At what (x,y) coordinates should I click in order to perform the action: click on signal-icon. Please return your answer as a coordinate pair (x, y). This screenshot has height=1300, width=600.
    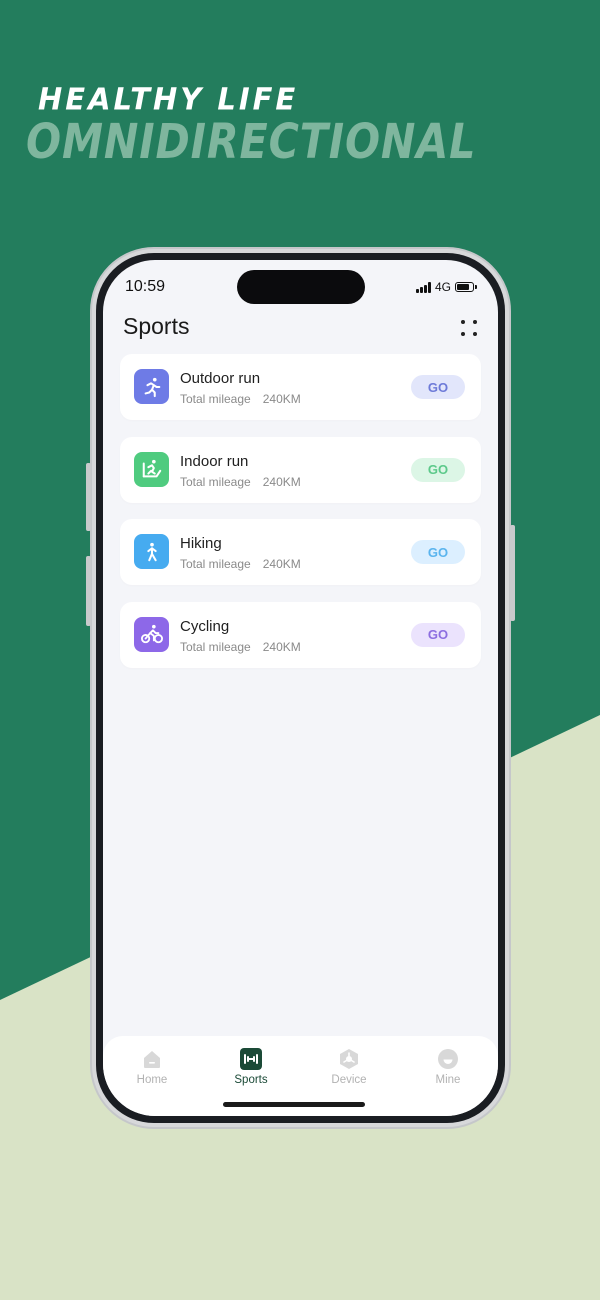
    Looking at the image, I should click on (423, 287).